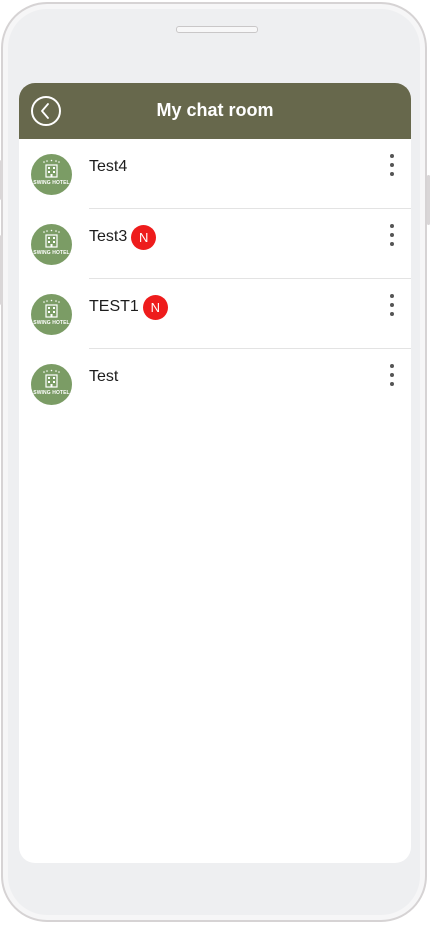 This screenshot has height=925, width=430. What do you see at coordinates (114, 306) in the screenshot?
I see `chat-room-name: TEST1` at bounding box center [114, 306].